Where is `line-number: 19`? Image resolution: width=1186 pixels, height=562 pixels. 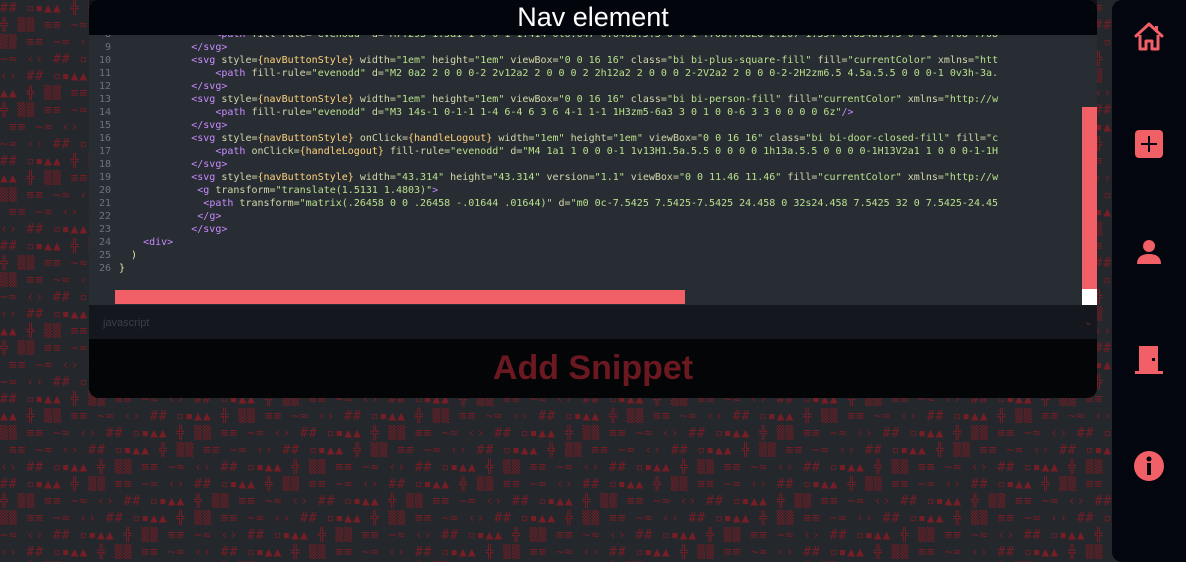 line-number: 19 is located at coordinates (104, 177).